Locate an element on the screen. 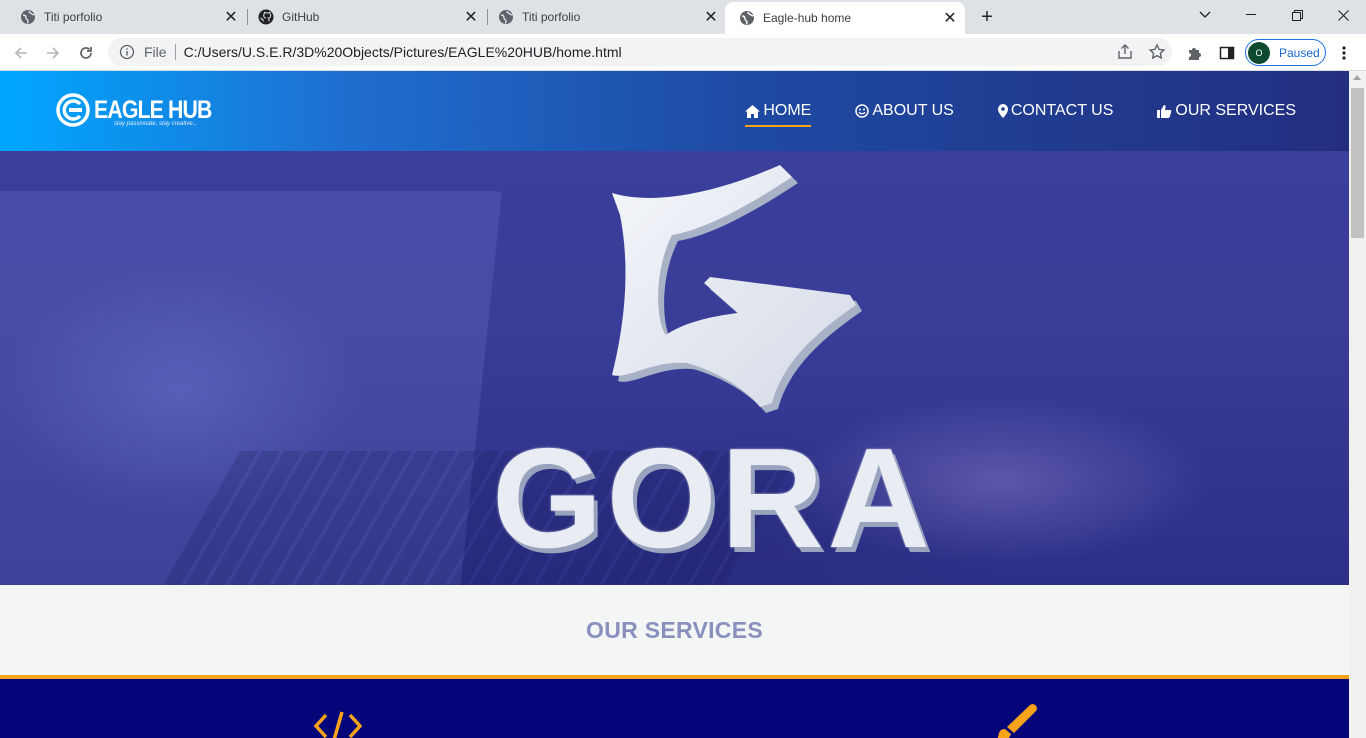 The height and width of the screenshot is (738, 1366). nav-our-services: OUR SERVICES is located at coordinates (1226, 111).